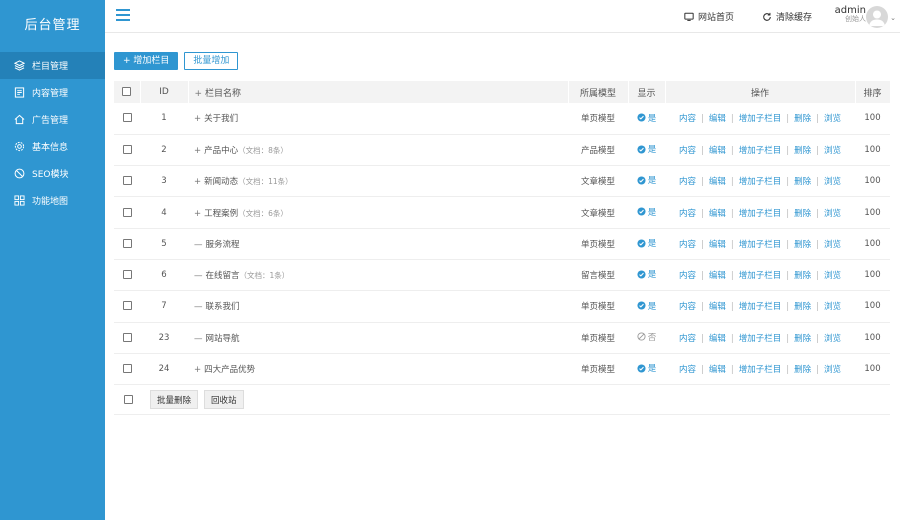 The height and width of the screenshot is (520, 900). Describe the element at coordinates (598, 119) in the screenshot. I see `row-model: 单页模型` at that location.